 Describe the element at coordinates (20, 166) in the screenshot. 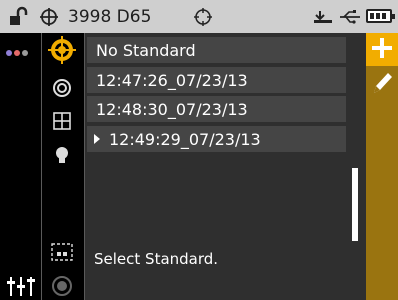

I see `left-column` at that location.